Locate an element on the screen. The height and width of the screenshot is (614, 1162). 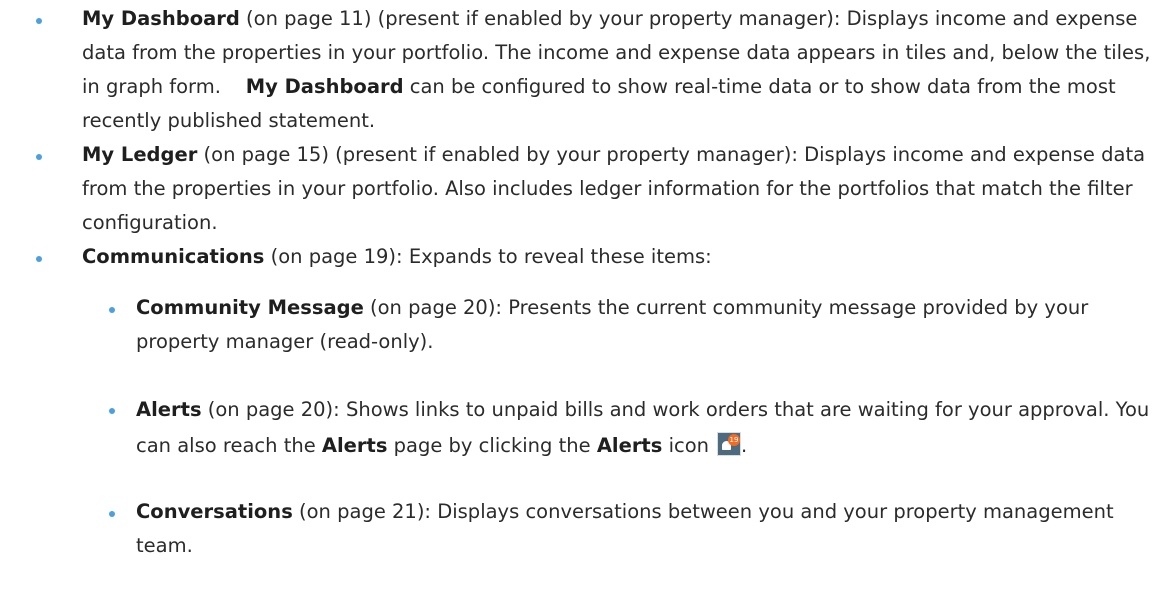
link-my-ledger: My Ledger is located at coordinates (139, 154).